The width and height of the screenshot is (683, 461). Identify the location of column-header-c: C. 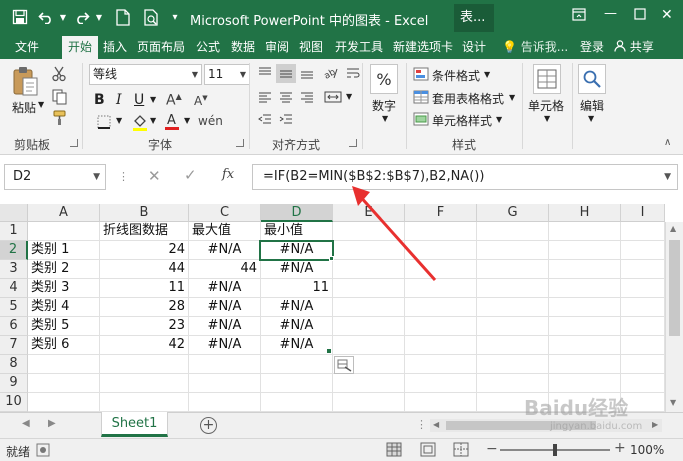
(225, 213).